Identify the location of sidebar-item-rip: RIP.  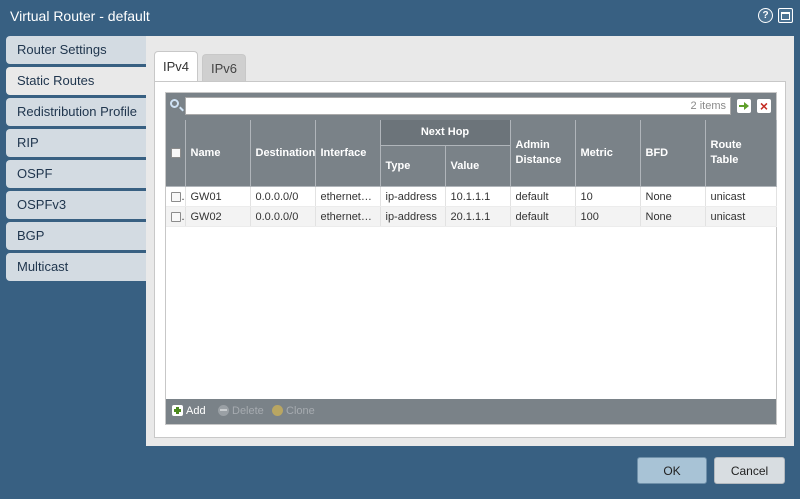
(76, 143).